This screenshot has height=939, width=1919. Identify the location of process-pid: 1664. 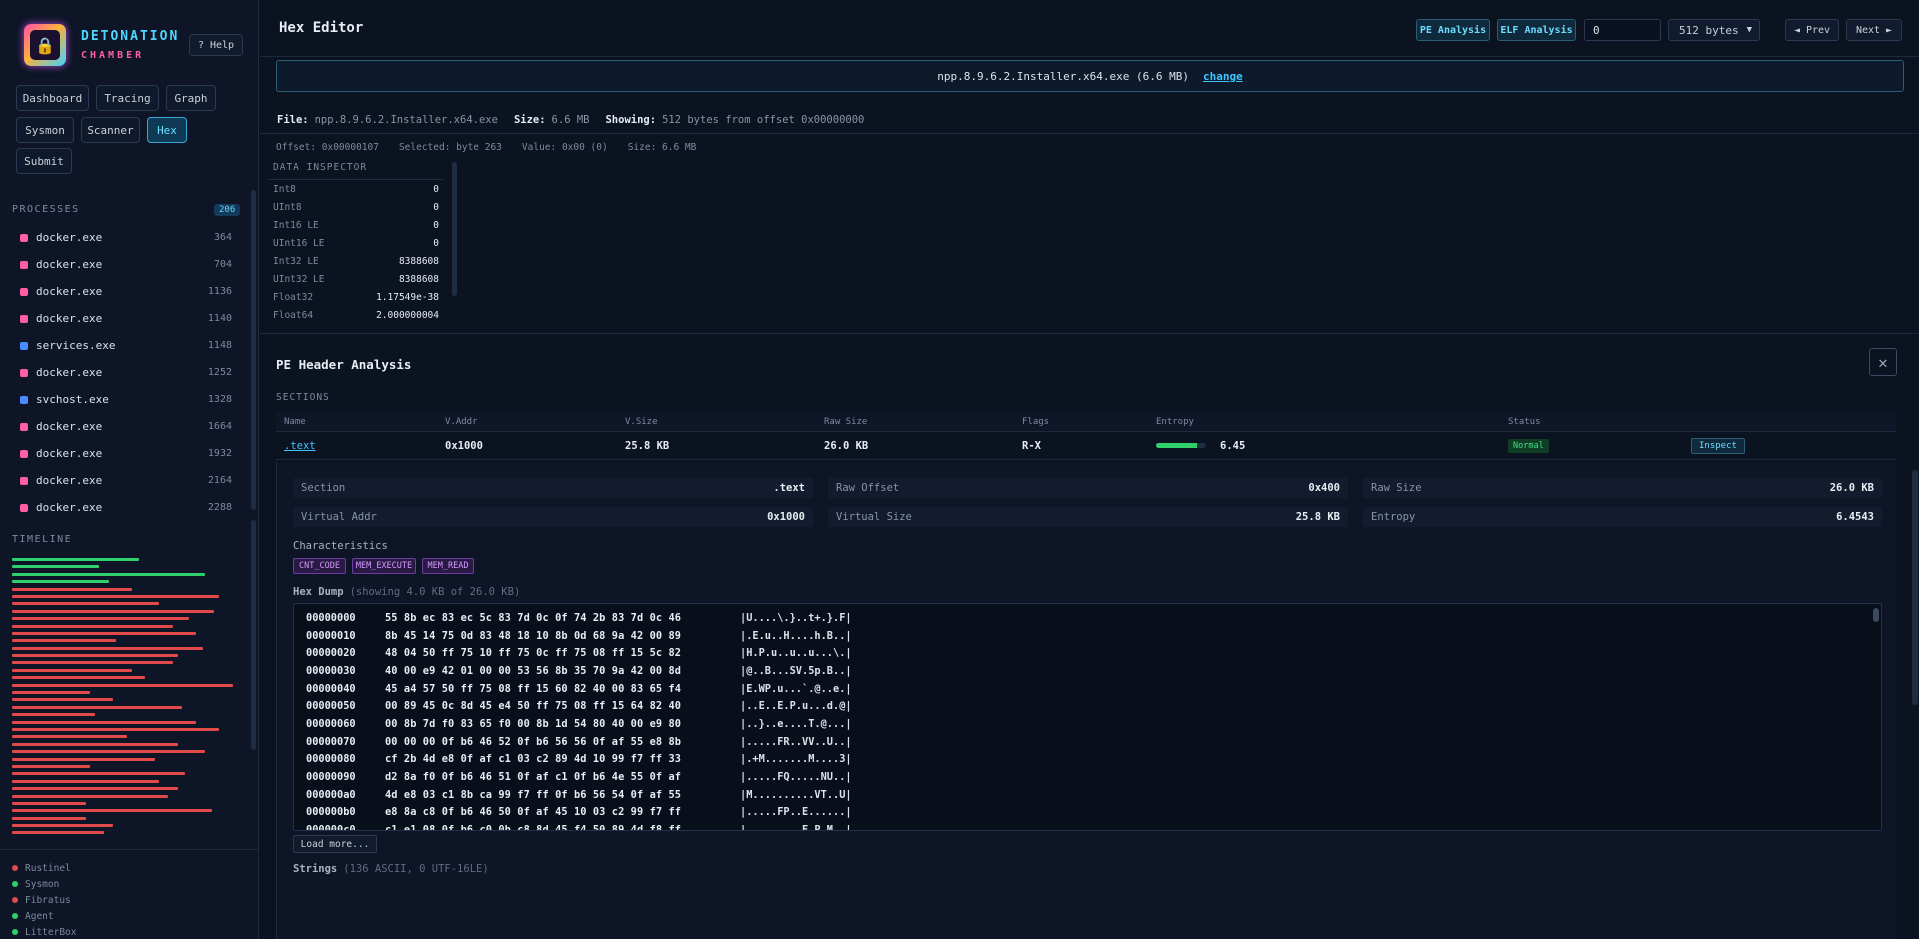
(219, 426).